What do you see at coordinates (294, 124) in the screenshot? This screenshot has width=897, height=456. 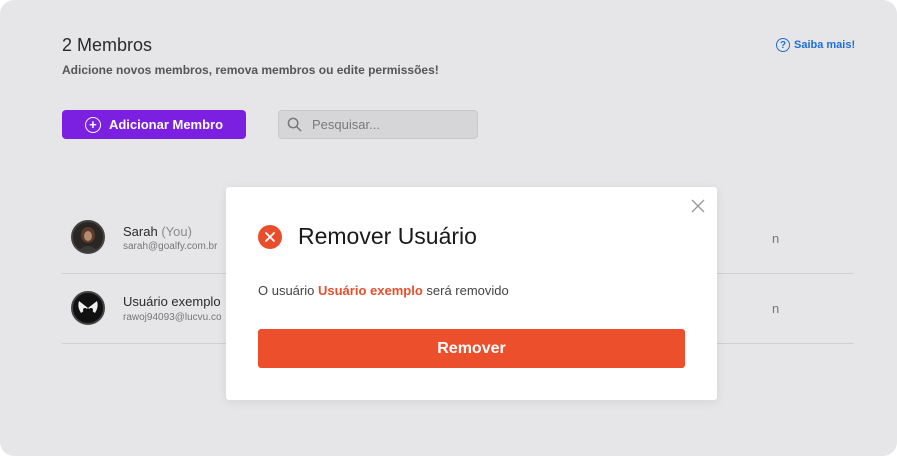 I see `search-icon` at bounding box center [294, 124].